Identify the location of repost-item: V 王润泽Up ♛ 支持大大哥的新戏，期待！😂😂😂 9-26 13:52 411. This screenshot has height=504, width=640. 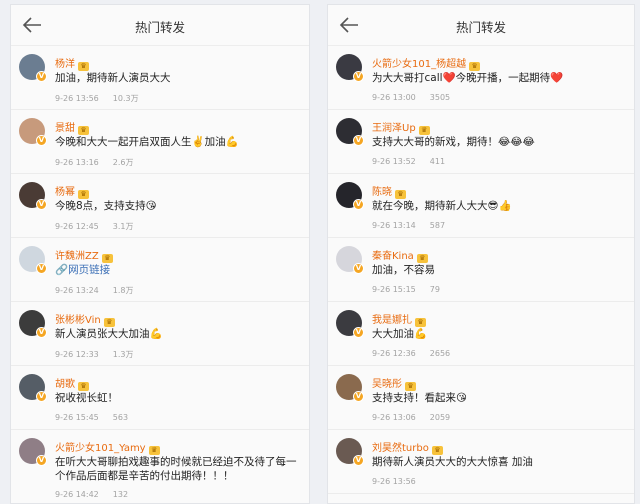
(481, 142).